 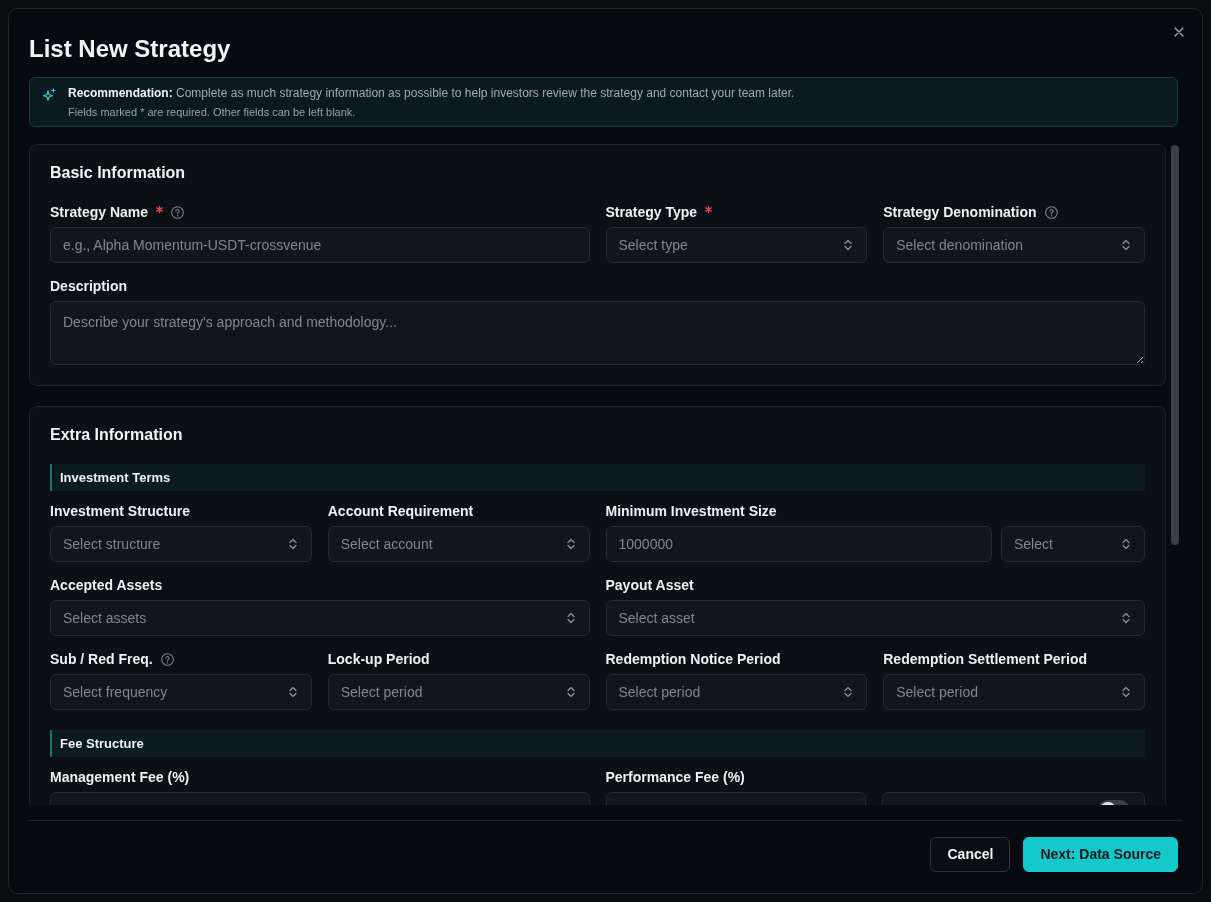 What do you see at coordinates (181, 692) in the screenshot?
I see `select-field: Select frequency` at bounding box center [181, 692].